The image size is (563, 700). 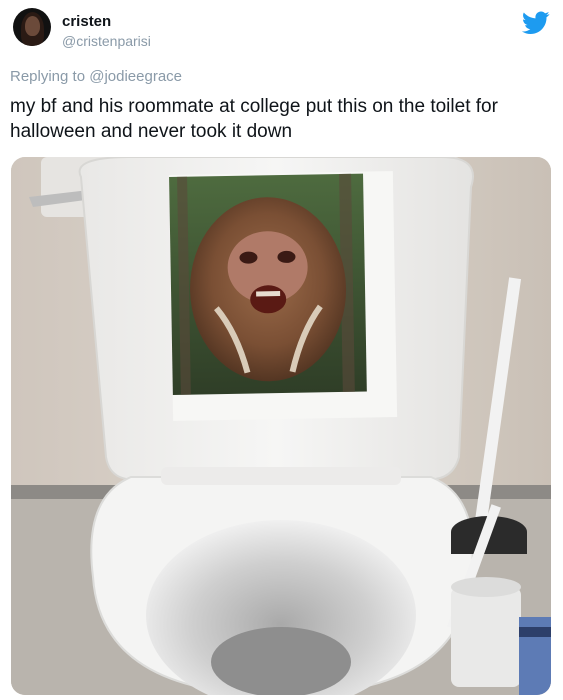 What do you see at coordinates (135, 76) in the screenshot?
I see `reply-mention-link: @jodieegrace` at bounding box center [135, 76].